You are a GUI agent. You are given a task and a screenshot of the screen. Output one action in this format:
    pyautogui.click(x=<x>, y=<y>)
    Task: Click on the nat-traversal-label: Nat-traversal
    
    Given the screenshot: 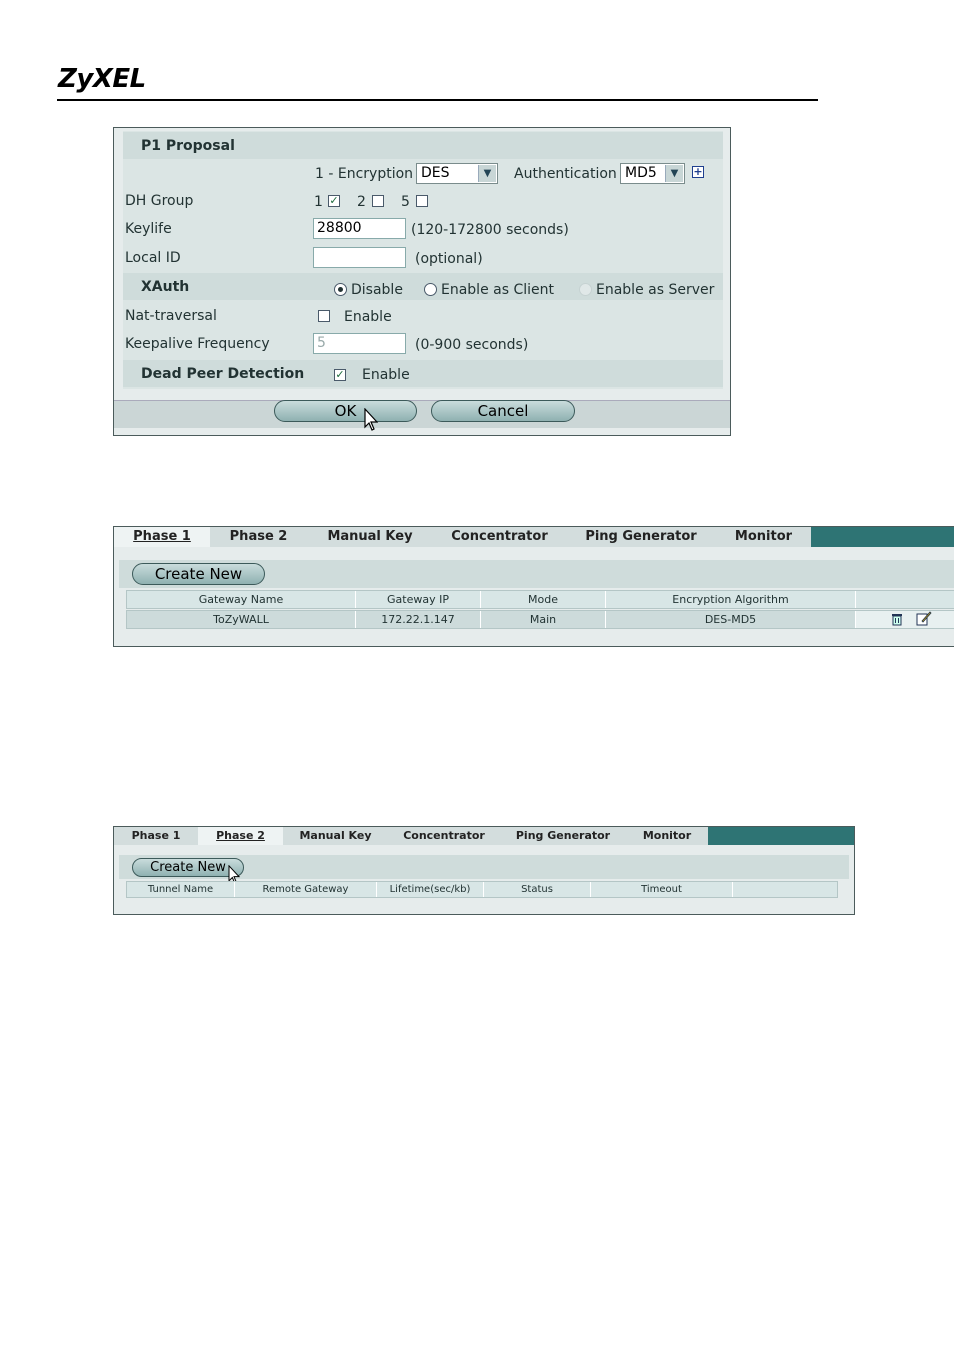 What is the action you would take?
    pyautogui.click(x=171, y=316)
    